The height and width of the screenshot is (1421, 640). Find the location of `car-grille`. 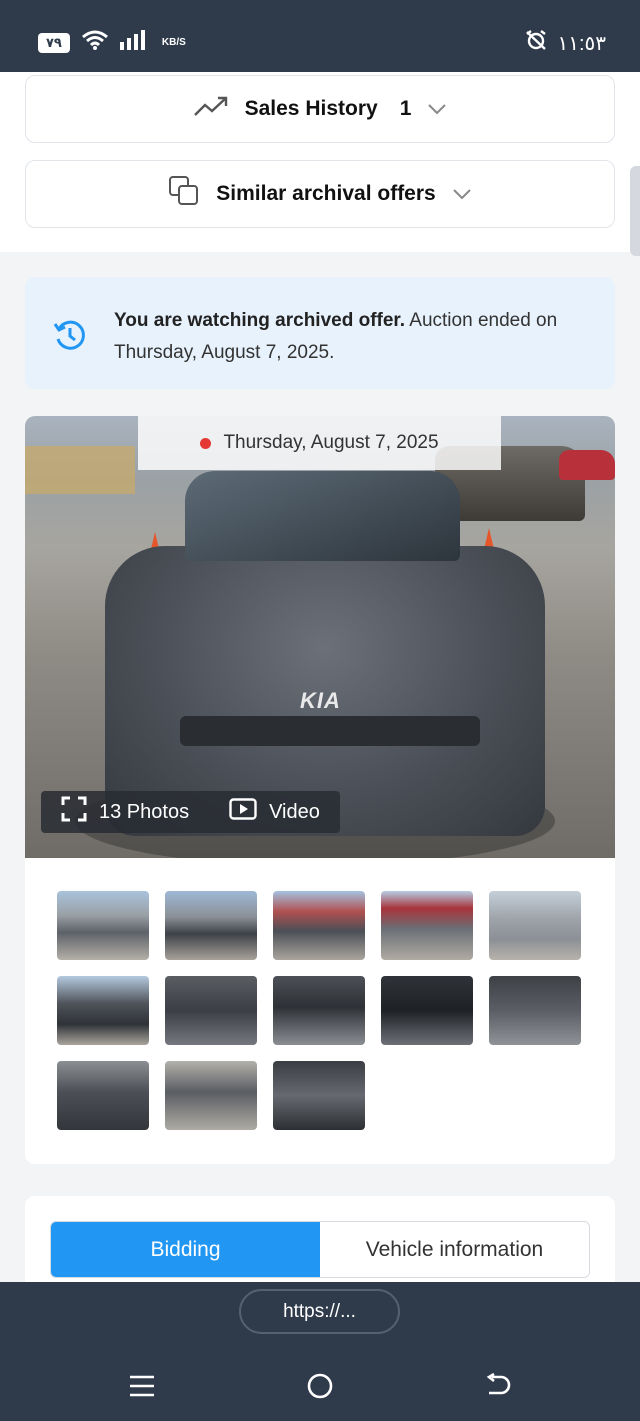

car-grille is located at coordinates (330, 731).